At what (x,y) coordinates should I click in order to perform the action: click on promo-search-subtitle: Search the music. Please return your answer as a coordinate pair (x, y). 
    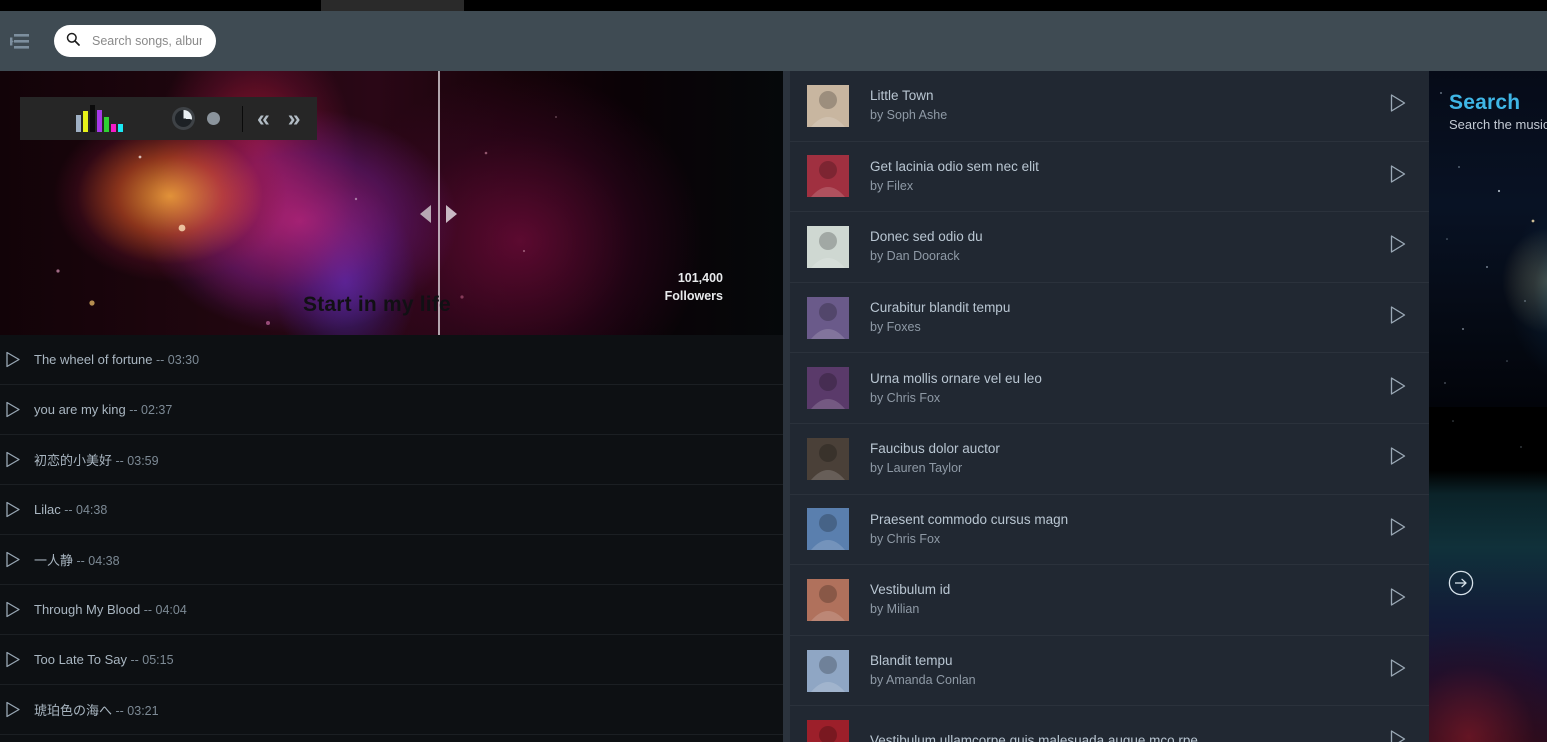
    Looking at the image, I should click on (1498, 124).